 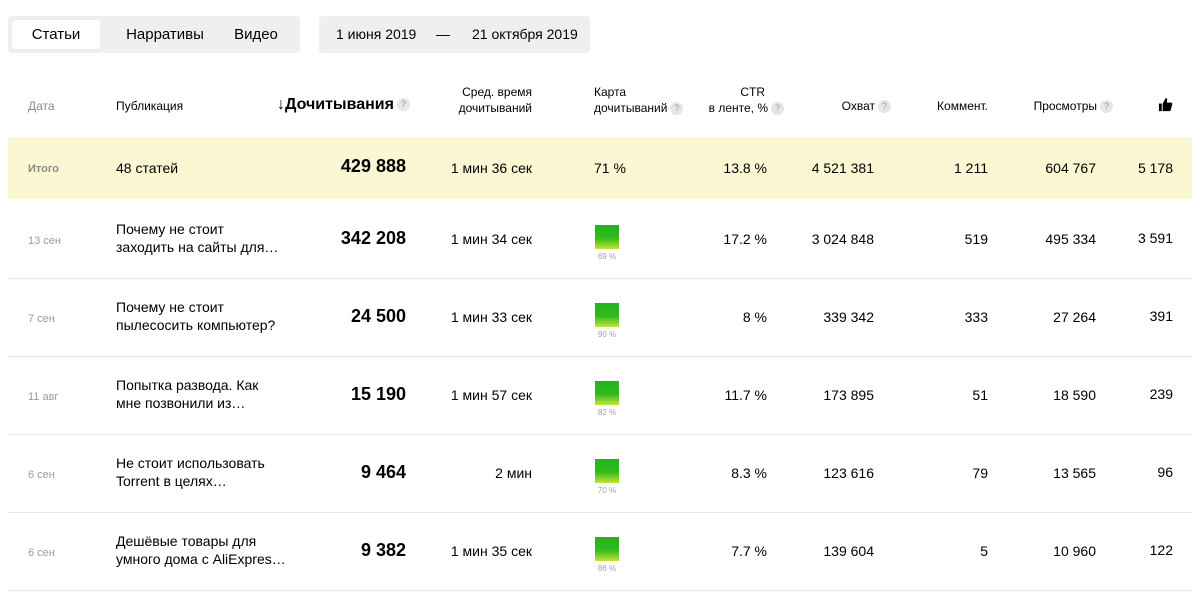 I want to click on read-map-percent: 90 %, so click(x=607, y=334).